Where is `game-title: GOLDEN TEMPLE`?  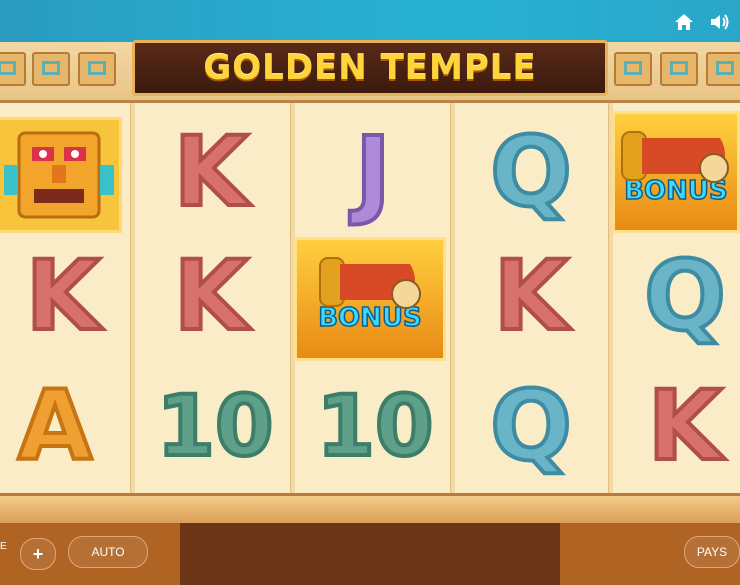
game-title: GOLDEN TEMPLE is located at coordinates (370, 68).